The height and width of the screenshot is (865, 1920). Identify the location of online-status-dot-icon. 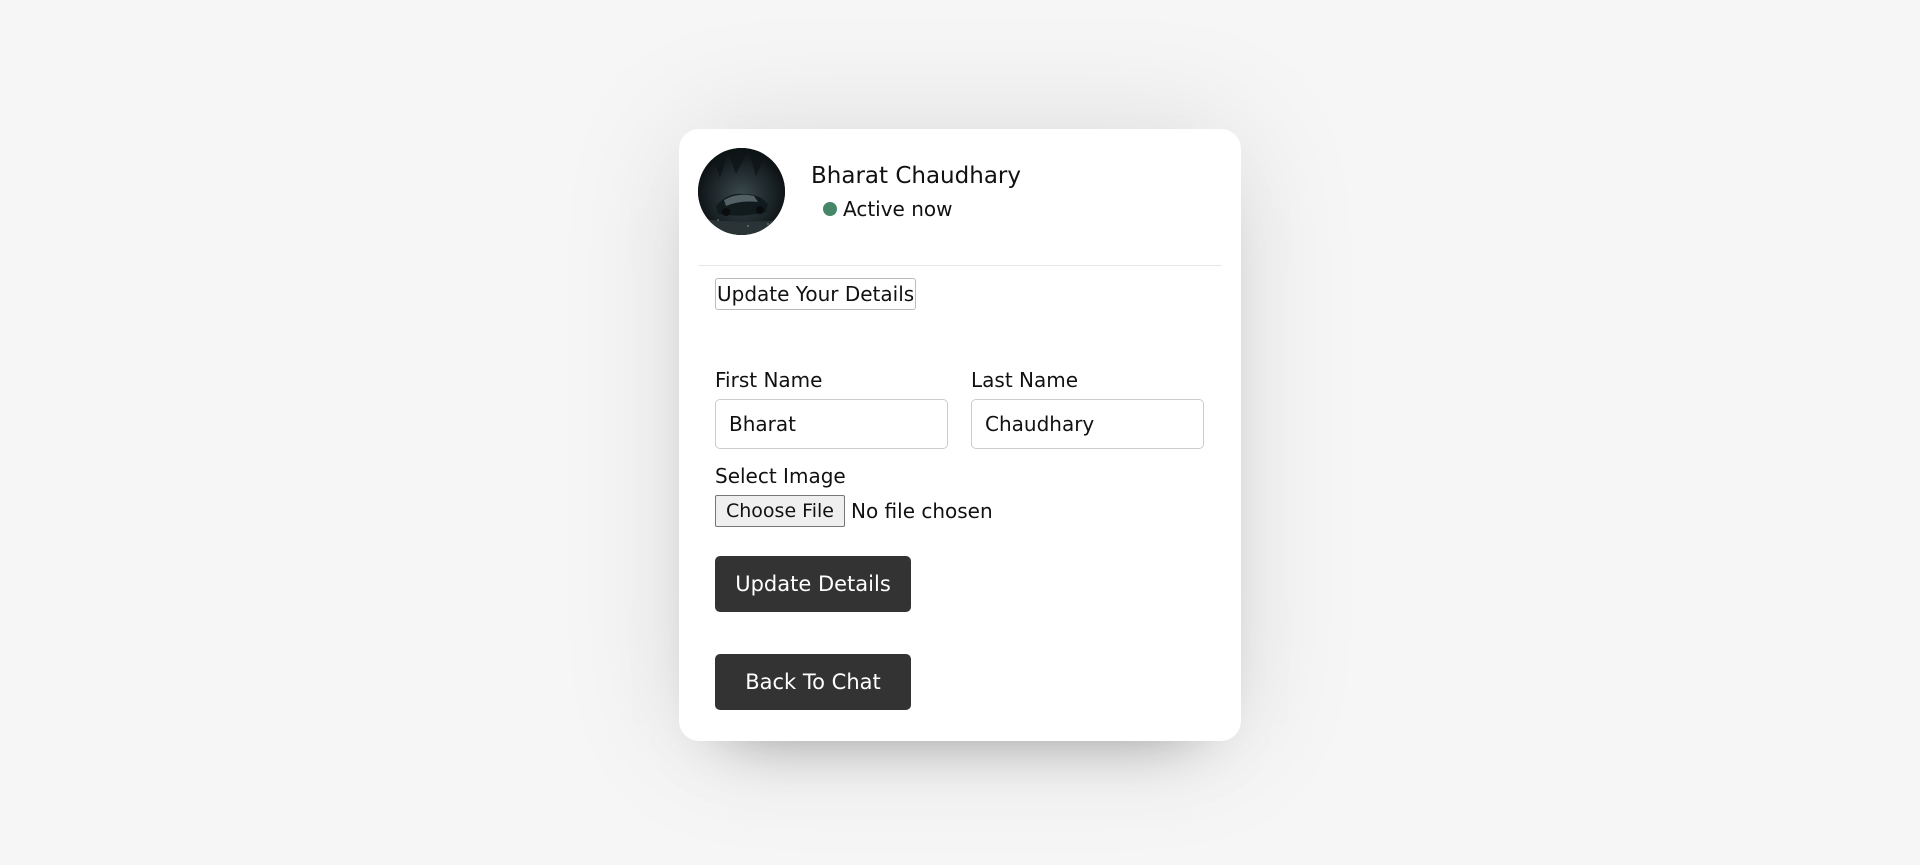
(830, 209).